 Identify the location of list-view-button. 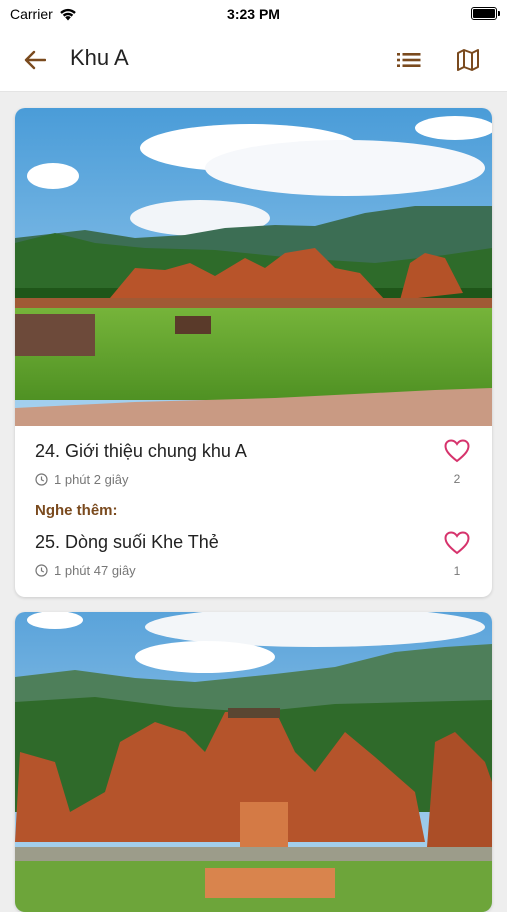
(409, 60).